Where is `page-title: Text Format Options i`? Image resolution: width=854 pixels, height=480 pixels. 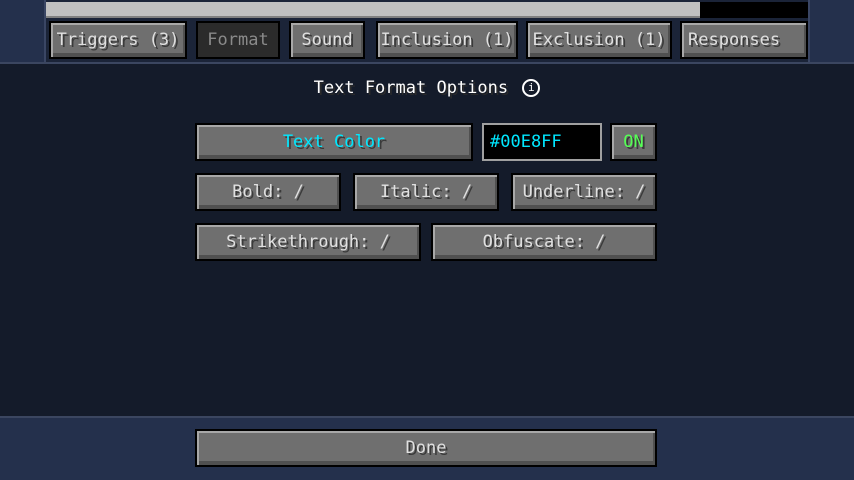
page-title: Text Format Options i is located at coordinates (427, 89).